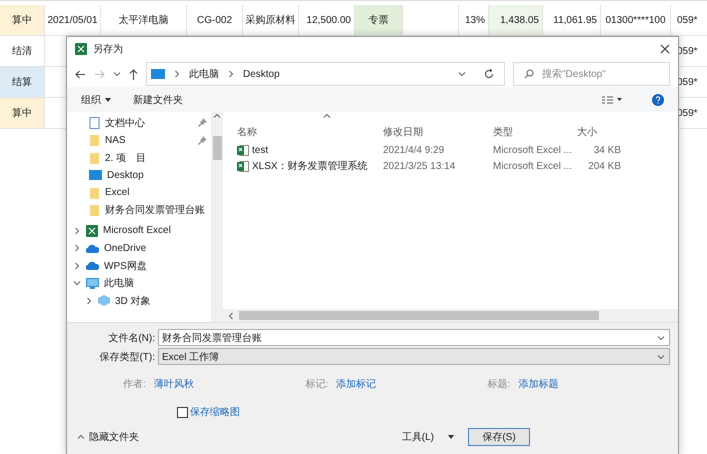  Describe the element at coordinates (22, 82) in the screenshot. I see `status-cell: 结算` at that location.